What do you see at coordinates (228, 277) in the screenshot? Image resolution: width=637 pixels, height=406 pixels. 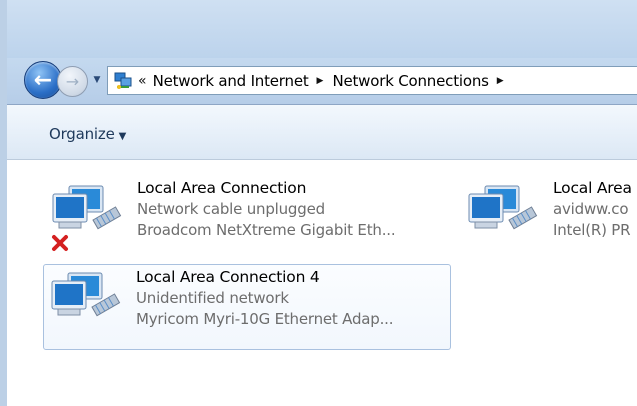 I see `connection-name: Local Area Connection 4` at bounding box center [228, 277].